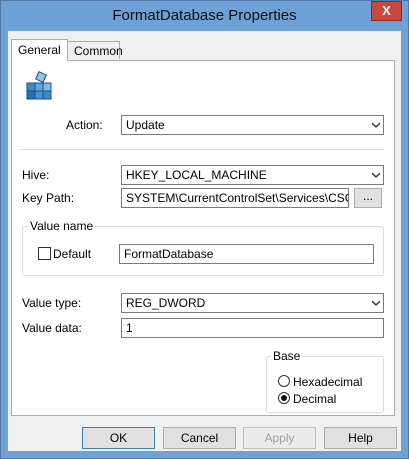 The height and width of the screenshot is (459, 409). Describe the element at coordinates (196, 175) in the screenshot. I see `hive-value: HKEY_LOCAL_MACHINE` at that location.